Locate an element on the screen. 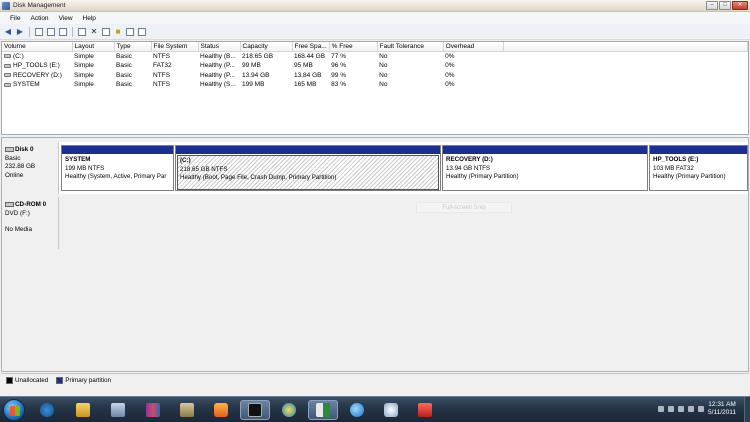  column-header-type: Type is located at coordinates (133, 47).